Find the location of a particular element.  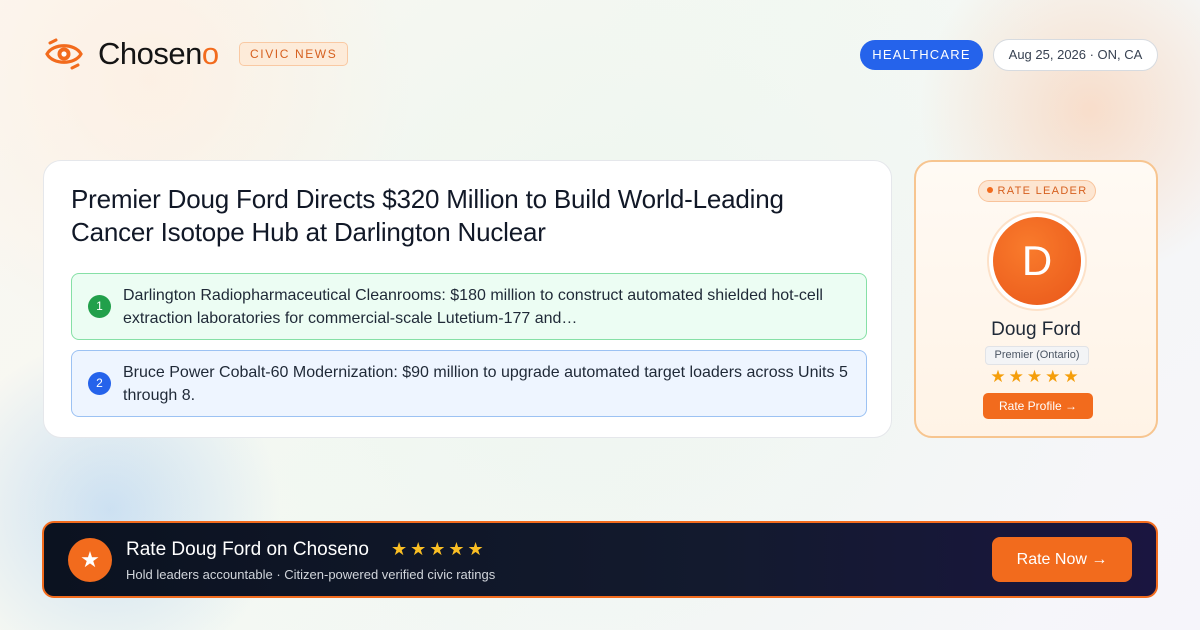

dot-icon is located at coordinates (989, 190).